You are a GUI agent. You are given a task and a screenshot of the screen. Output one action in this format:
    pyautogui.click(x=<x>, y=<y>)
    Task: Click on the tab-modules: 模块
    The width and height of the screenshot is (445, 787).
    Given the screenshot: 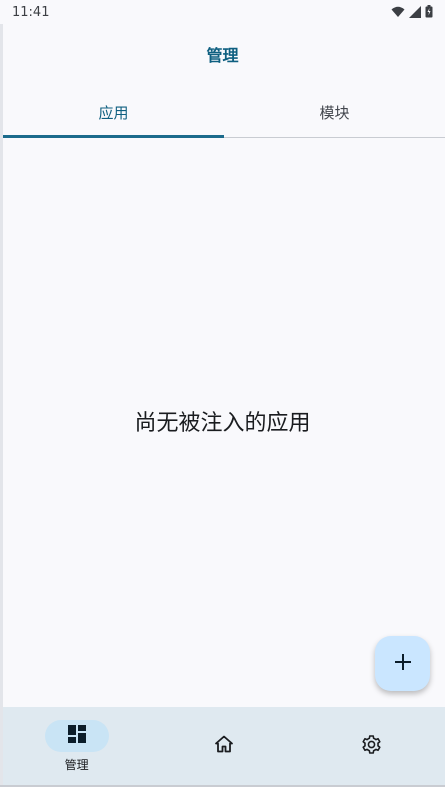 What is the action you would take?
    pyautogui.click(x=334, y=112)
    